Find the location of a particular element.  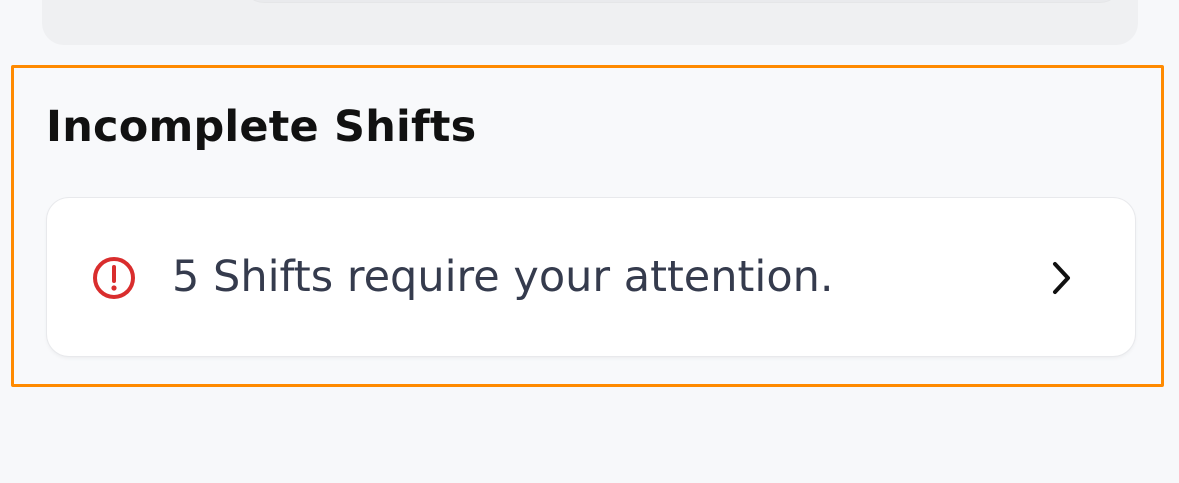

previous-card is located at coordinates (590, 22).